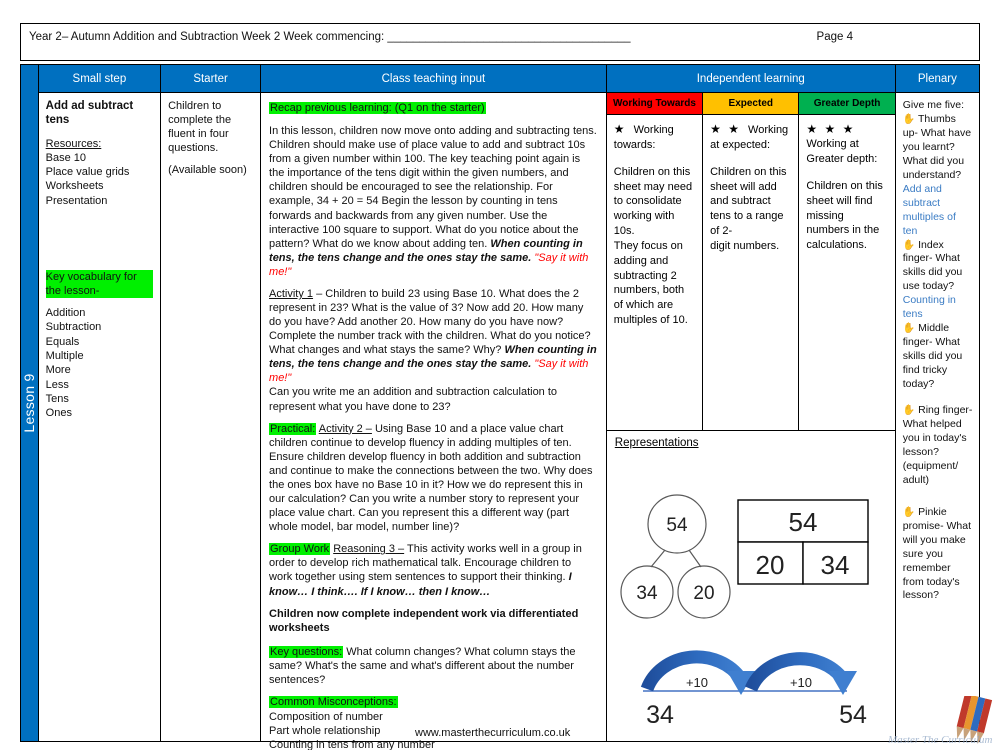  I want to click on part-whole-whole: 54, so click(677, 525).